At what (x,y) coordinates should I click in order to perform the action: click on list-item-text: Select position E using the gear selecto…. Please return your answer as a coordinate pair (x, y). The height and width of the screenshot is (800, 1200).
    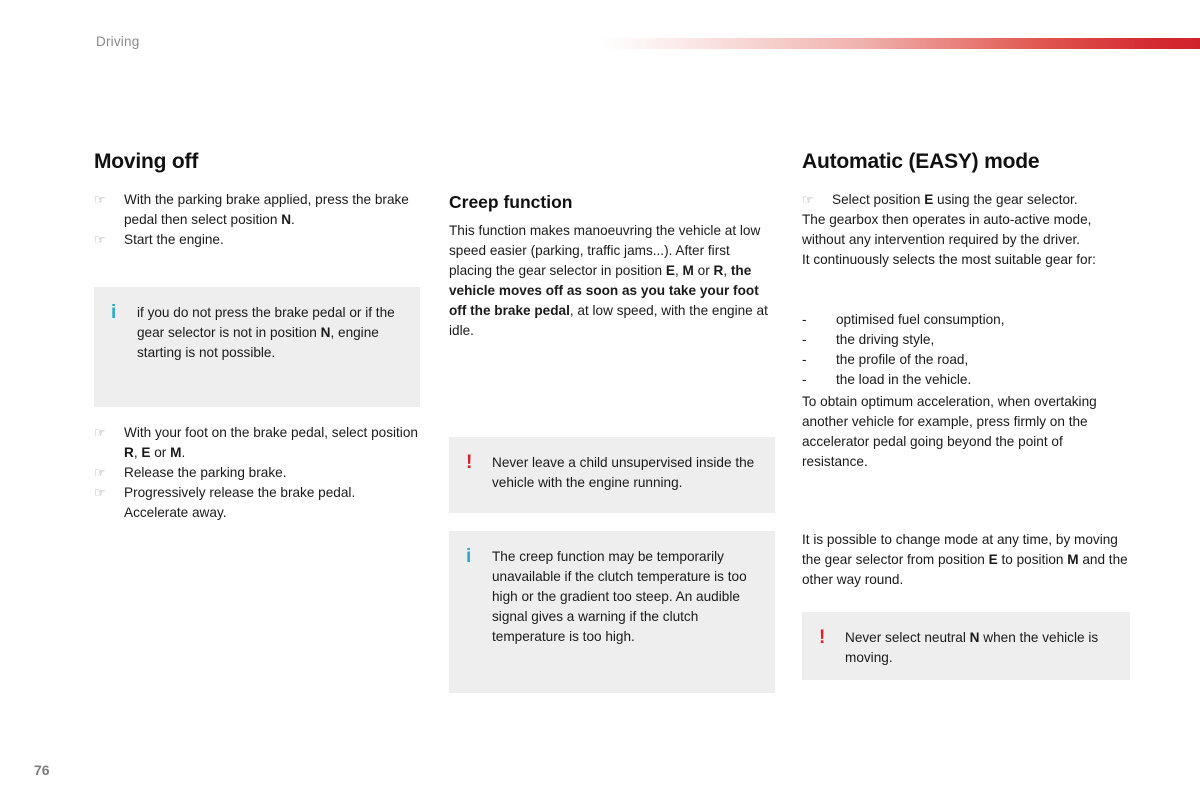
    Looking at the image, I should click on (955, 199).